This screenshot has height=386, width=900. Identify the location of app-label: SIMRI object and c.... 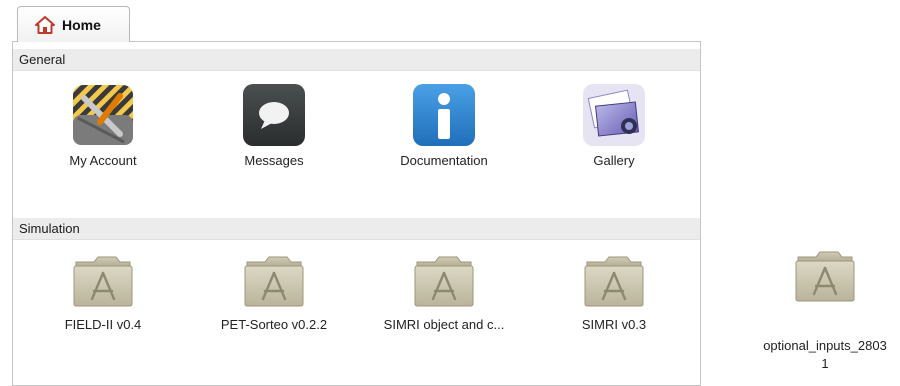
(444, 324).